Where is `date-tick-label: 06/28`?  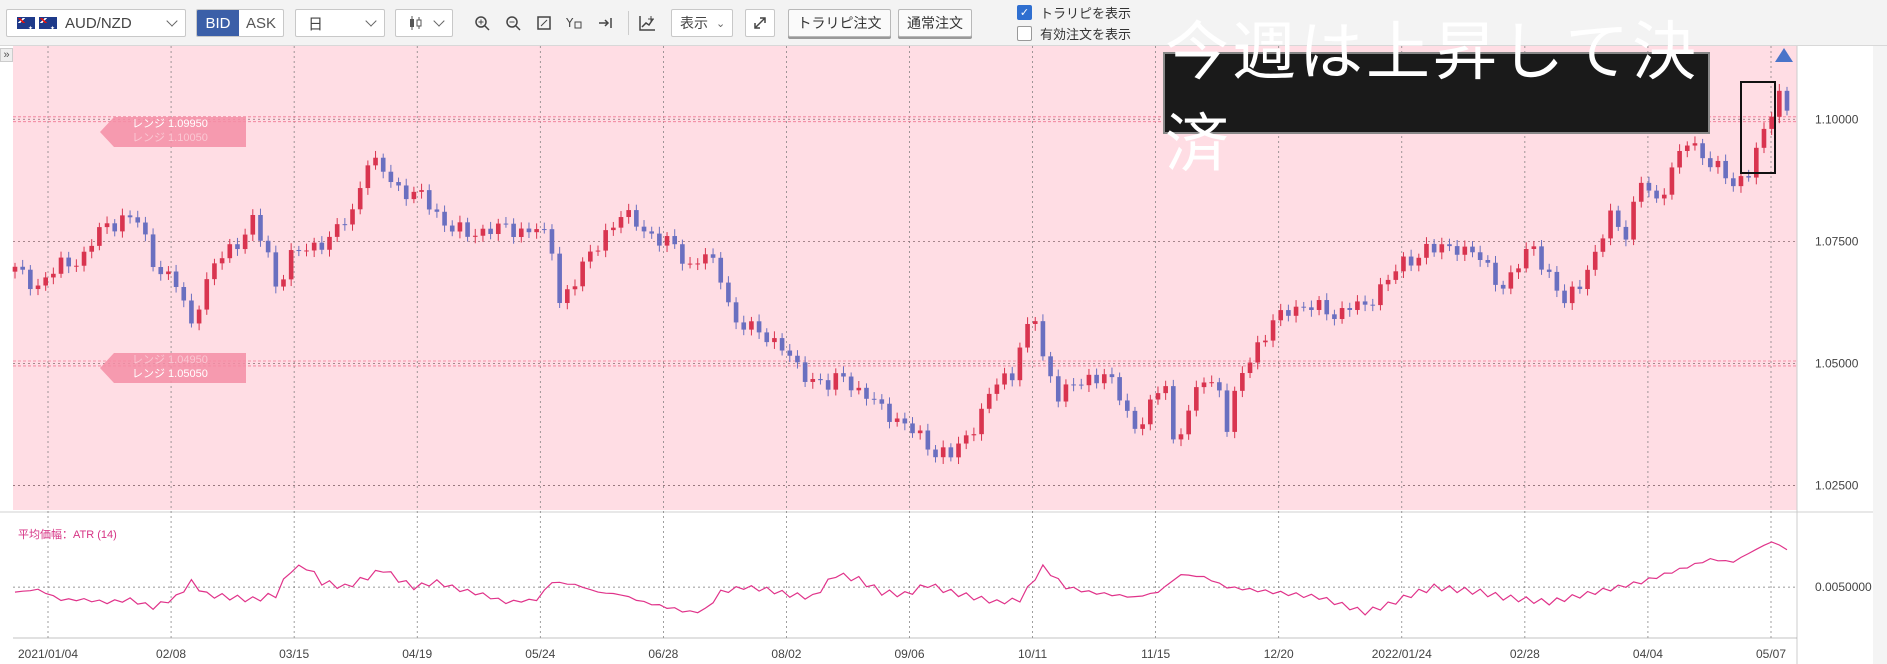 date-tick-label: 06/28 is located at coordinates (663, 654).